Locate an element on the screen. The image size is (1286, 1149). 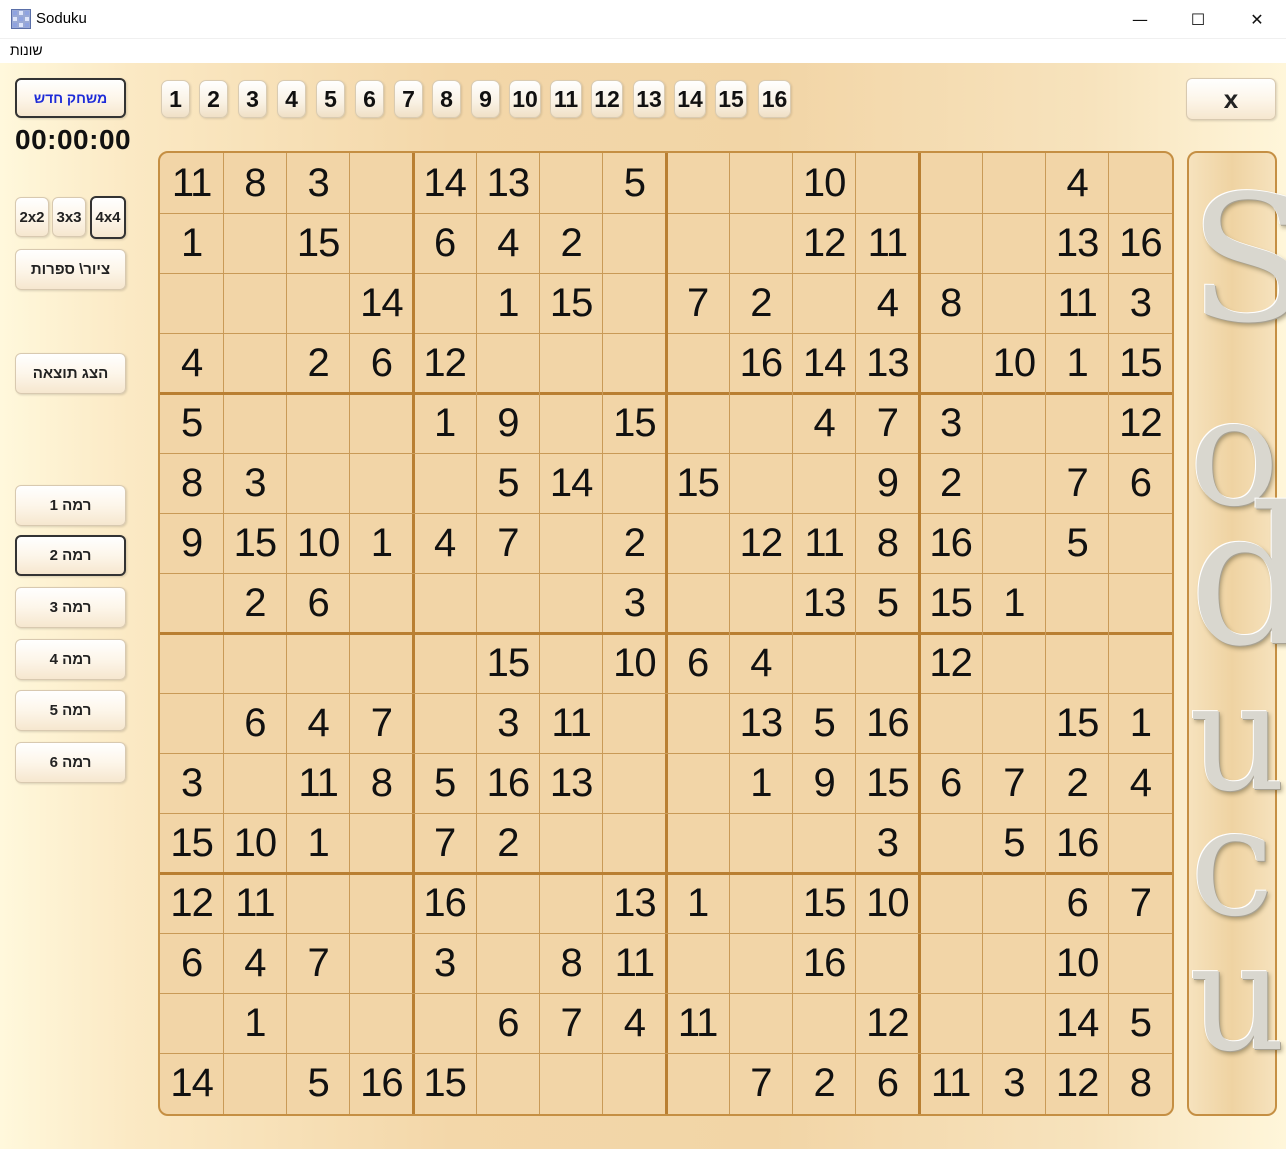
close-window-button: ✕ is located at coordinates (1257, 19).